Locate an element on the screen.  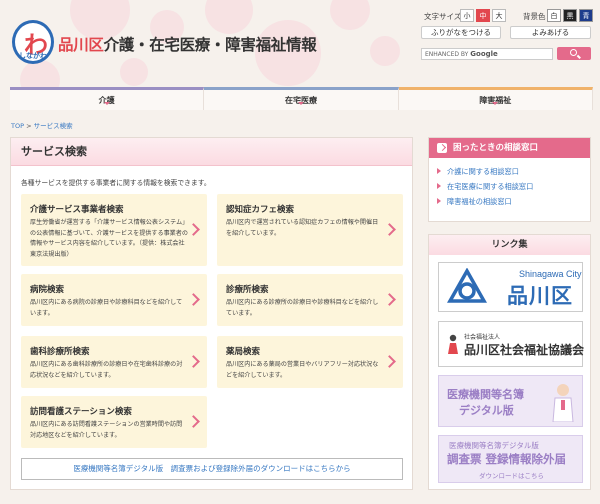
intro-text: 各種サービスを提供する事業者に関する情報を検索できます。 is located at coordinates (116, 183).